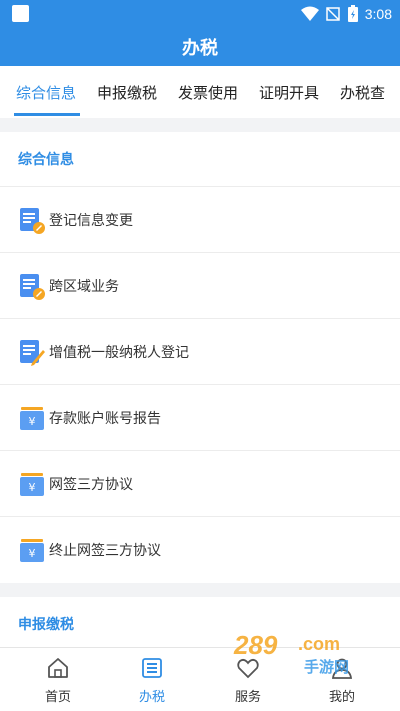  I want to click on notification-icon, so click(20, 13).